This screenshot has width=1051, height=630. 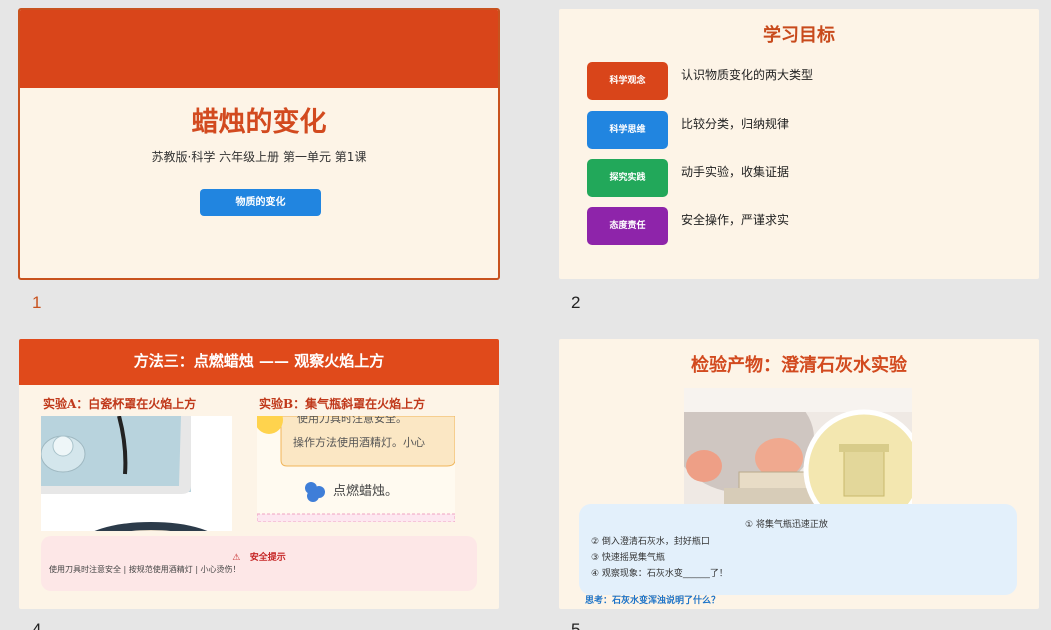 I want to click on goal-tag: 科学观念, so click(x=627, y=81).